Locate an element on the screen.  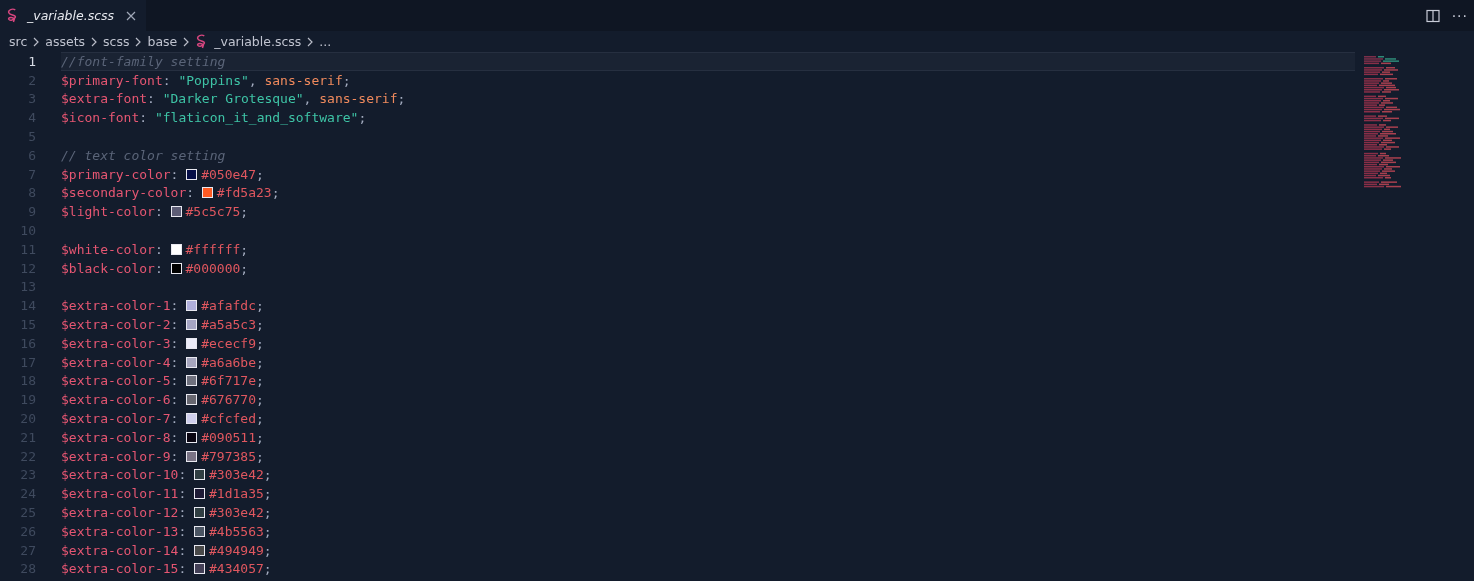
editor-tab: _variable.scss is located at coordinates (73, 15).